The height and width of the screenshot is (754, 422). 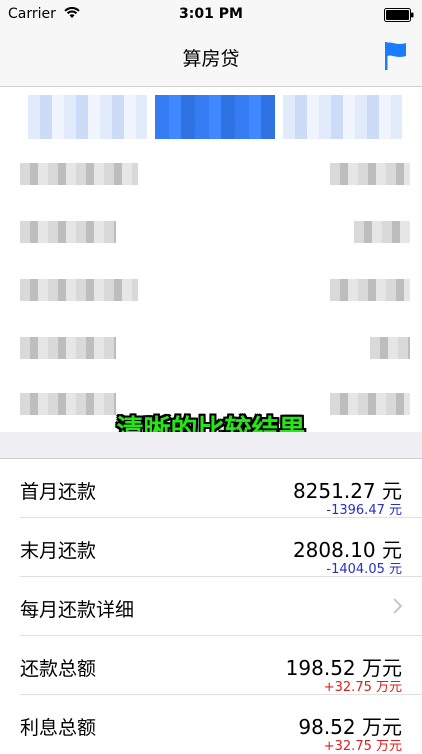 What do you see at coordinates (221, 488) in the screenshot?
I see `result-row-first-month: 首月还款 8251.27 元 -1396.47 元` at bounding box center [221, 488].